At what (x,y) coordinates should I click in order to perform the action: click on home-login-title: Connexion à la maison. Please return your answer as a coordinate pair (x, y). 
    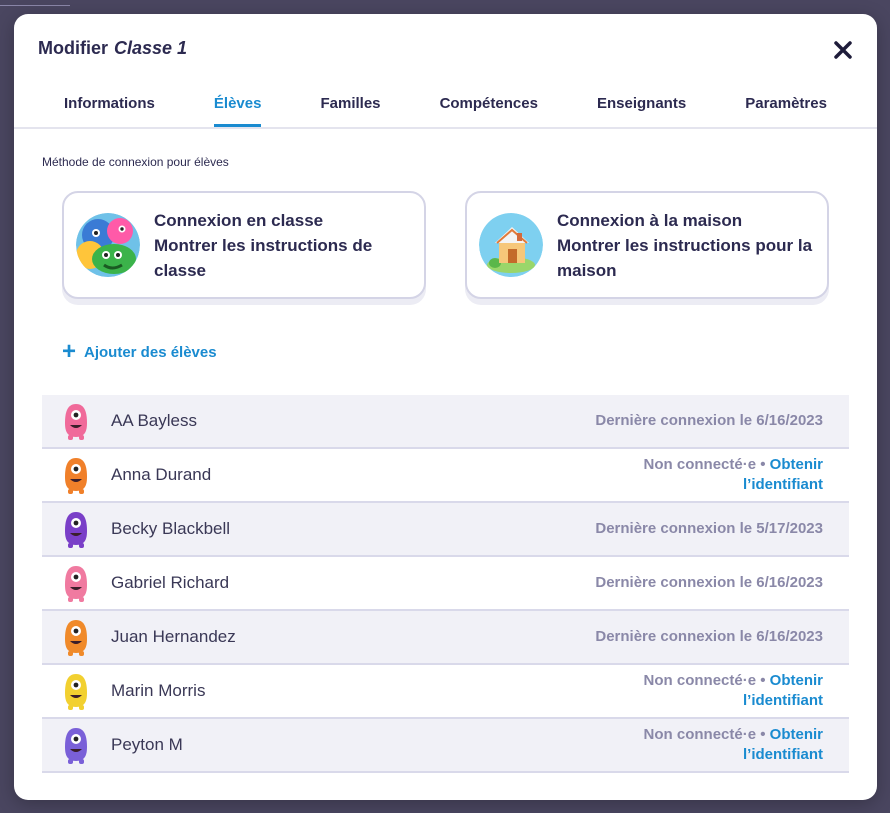
    Looking at the image, I should click on (650, 220).